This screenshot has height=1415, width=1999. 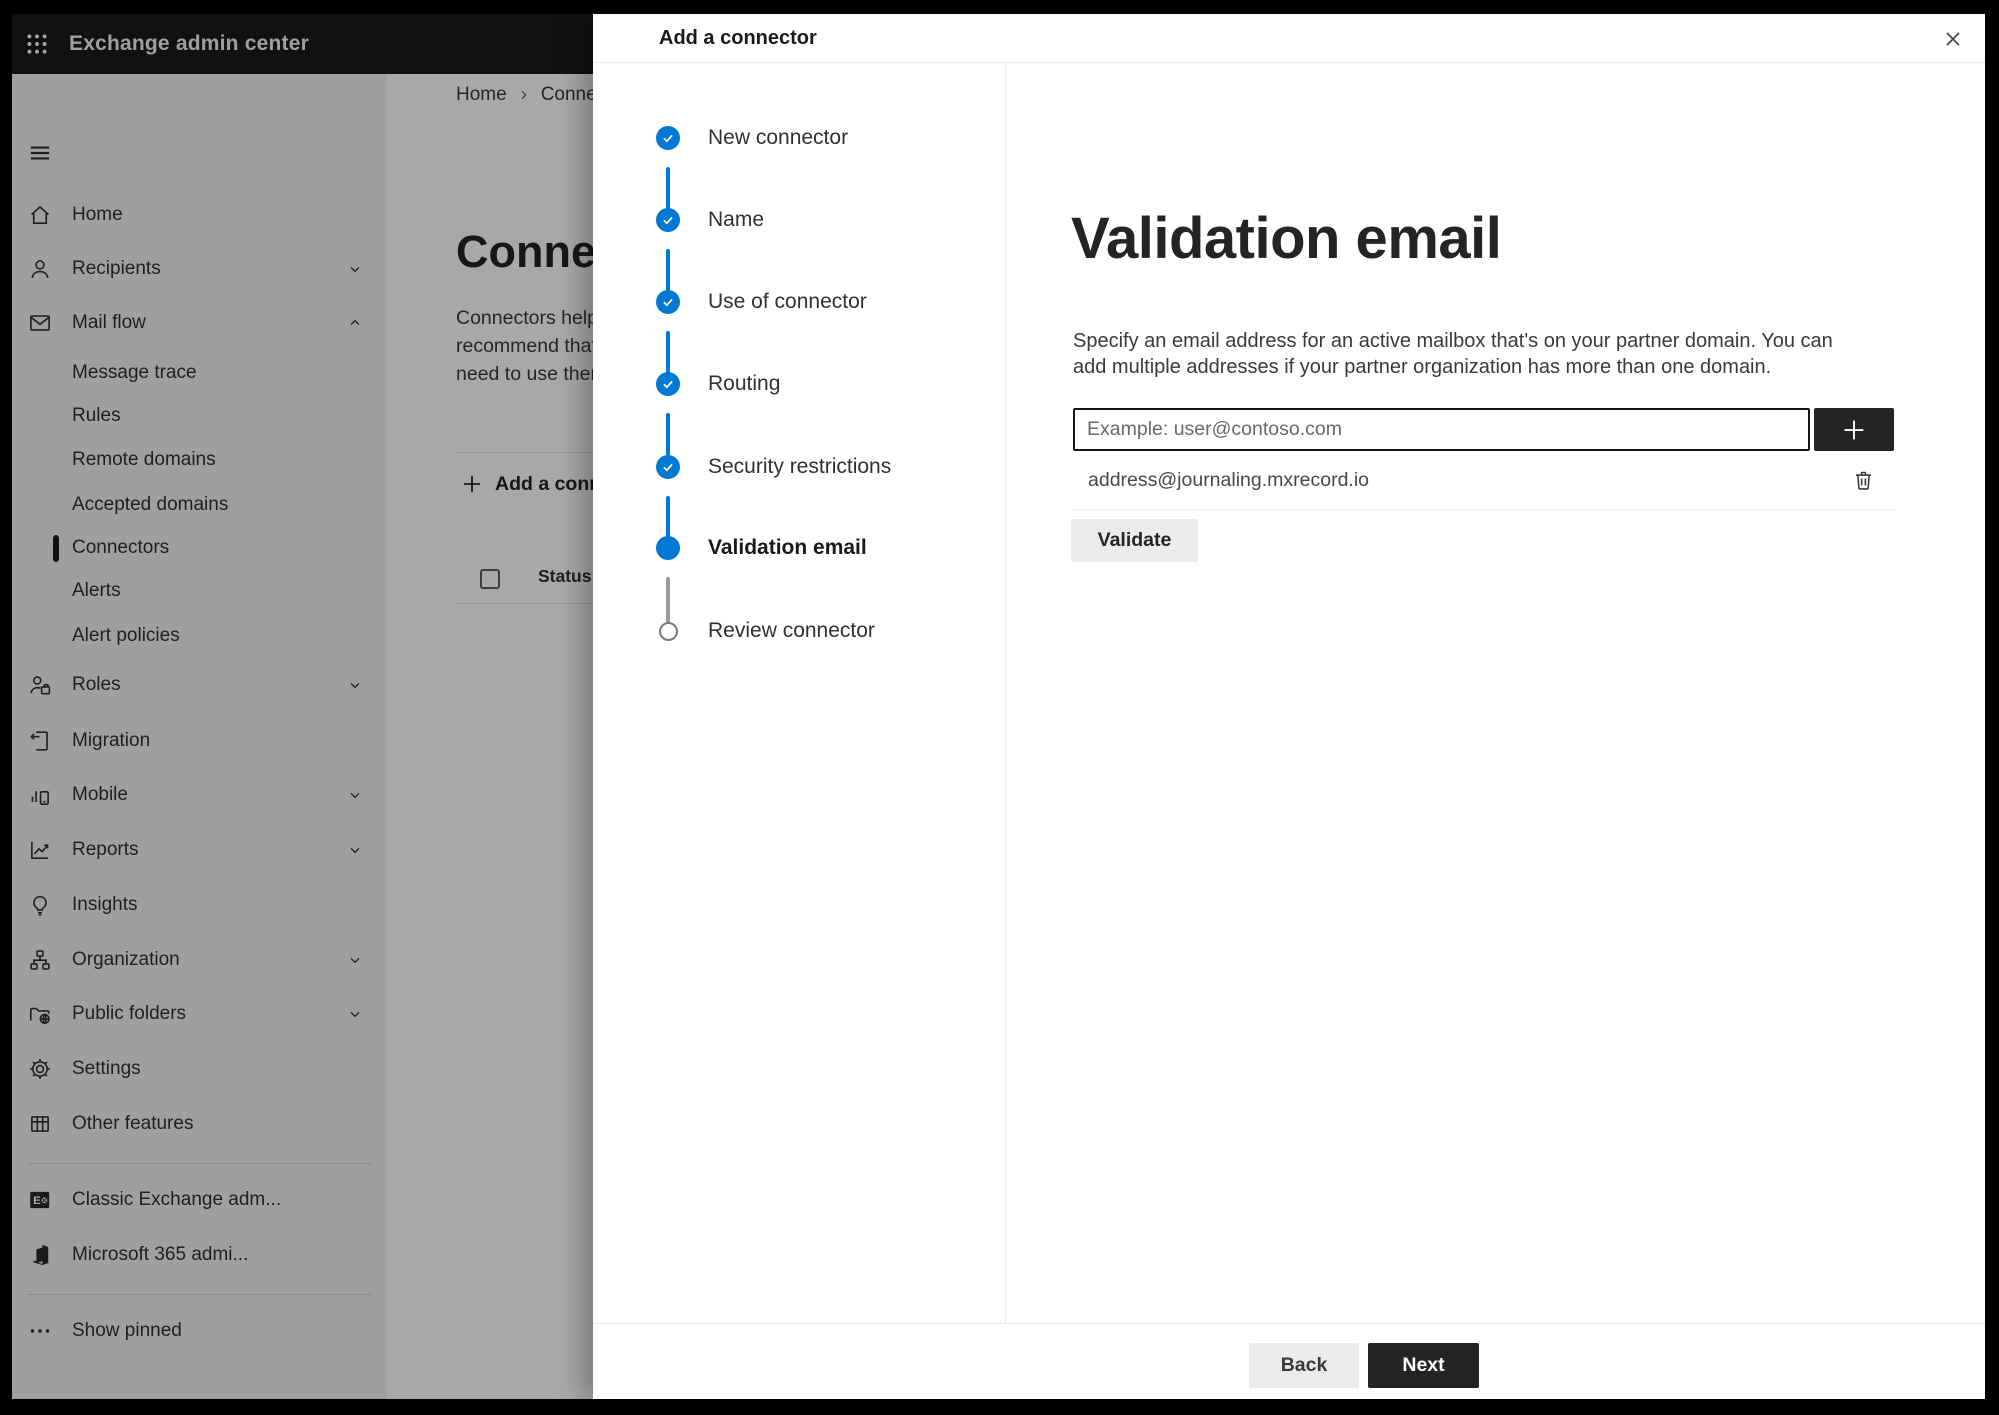 What do you see at coordinates (1286, 238) in the screenshot?
I see `panel-heading: Validation email` at bounding box center [1286, 238].